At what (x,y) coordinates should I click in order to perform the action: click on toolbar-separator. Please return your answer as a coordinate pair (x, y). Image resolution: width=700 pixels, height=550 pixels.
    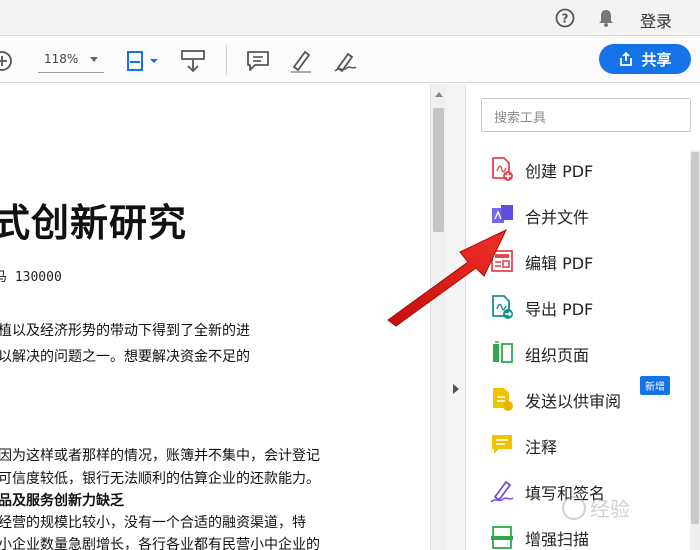
    Looking at the image, I should click on (226, 60).